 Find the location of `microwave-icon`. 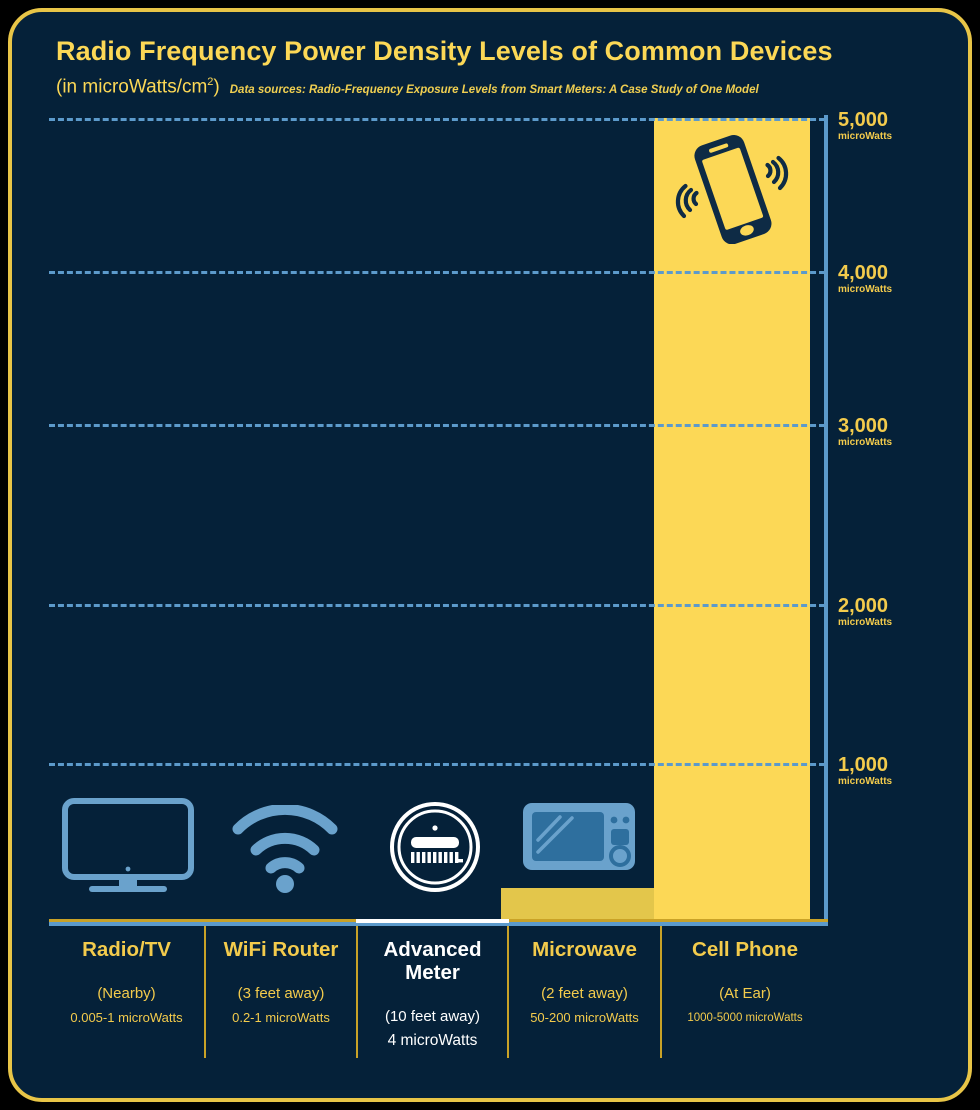

microwave-icon is located at coordinates (579, 836).